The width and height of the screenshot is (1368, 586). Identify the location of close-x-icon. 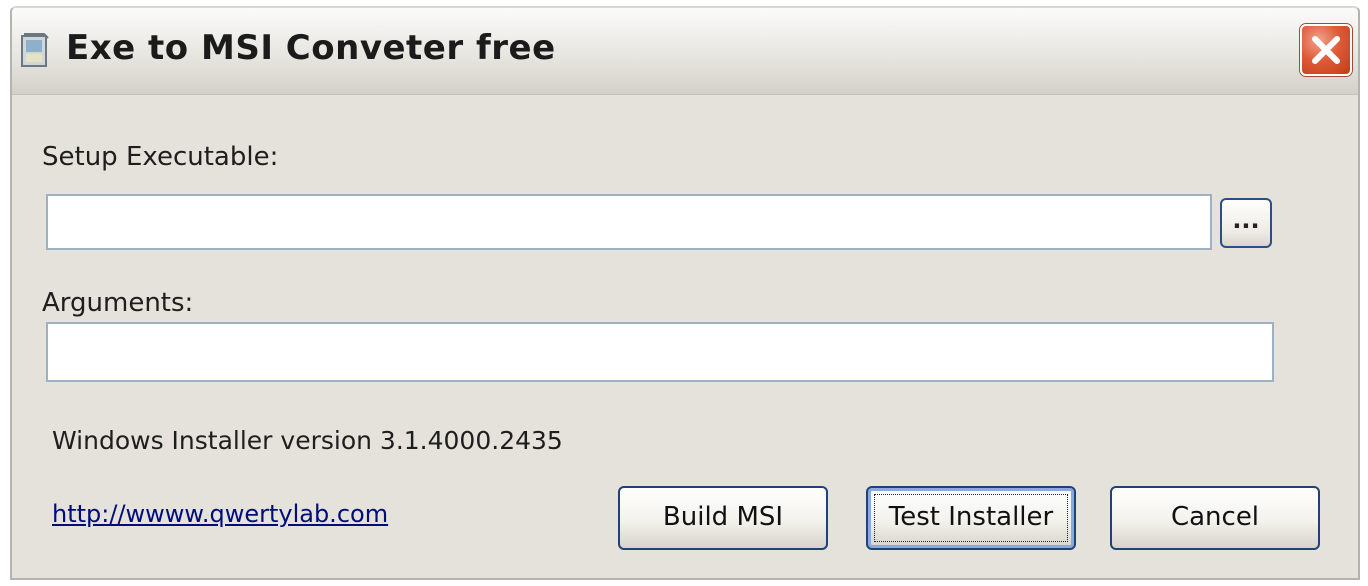
(1326, 50).